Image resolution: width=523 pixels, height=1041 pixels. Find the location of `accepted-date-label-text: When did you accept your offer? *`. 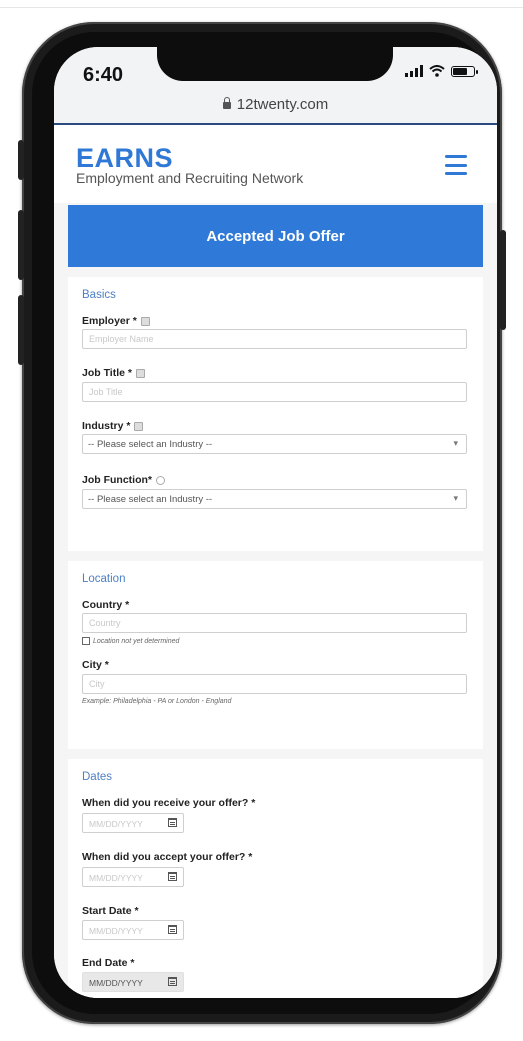

accepted-date-label-text: When did you accept your offer? * is located at coordinates (167, 857).